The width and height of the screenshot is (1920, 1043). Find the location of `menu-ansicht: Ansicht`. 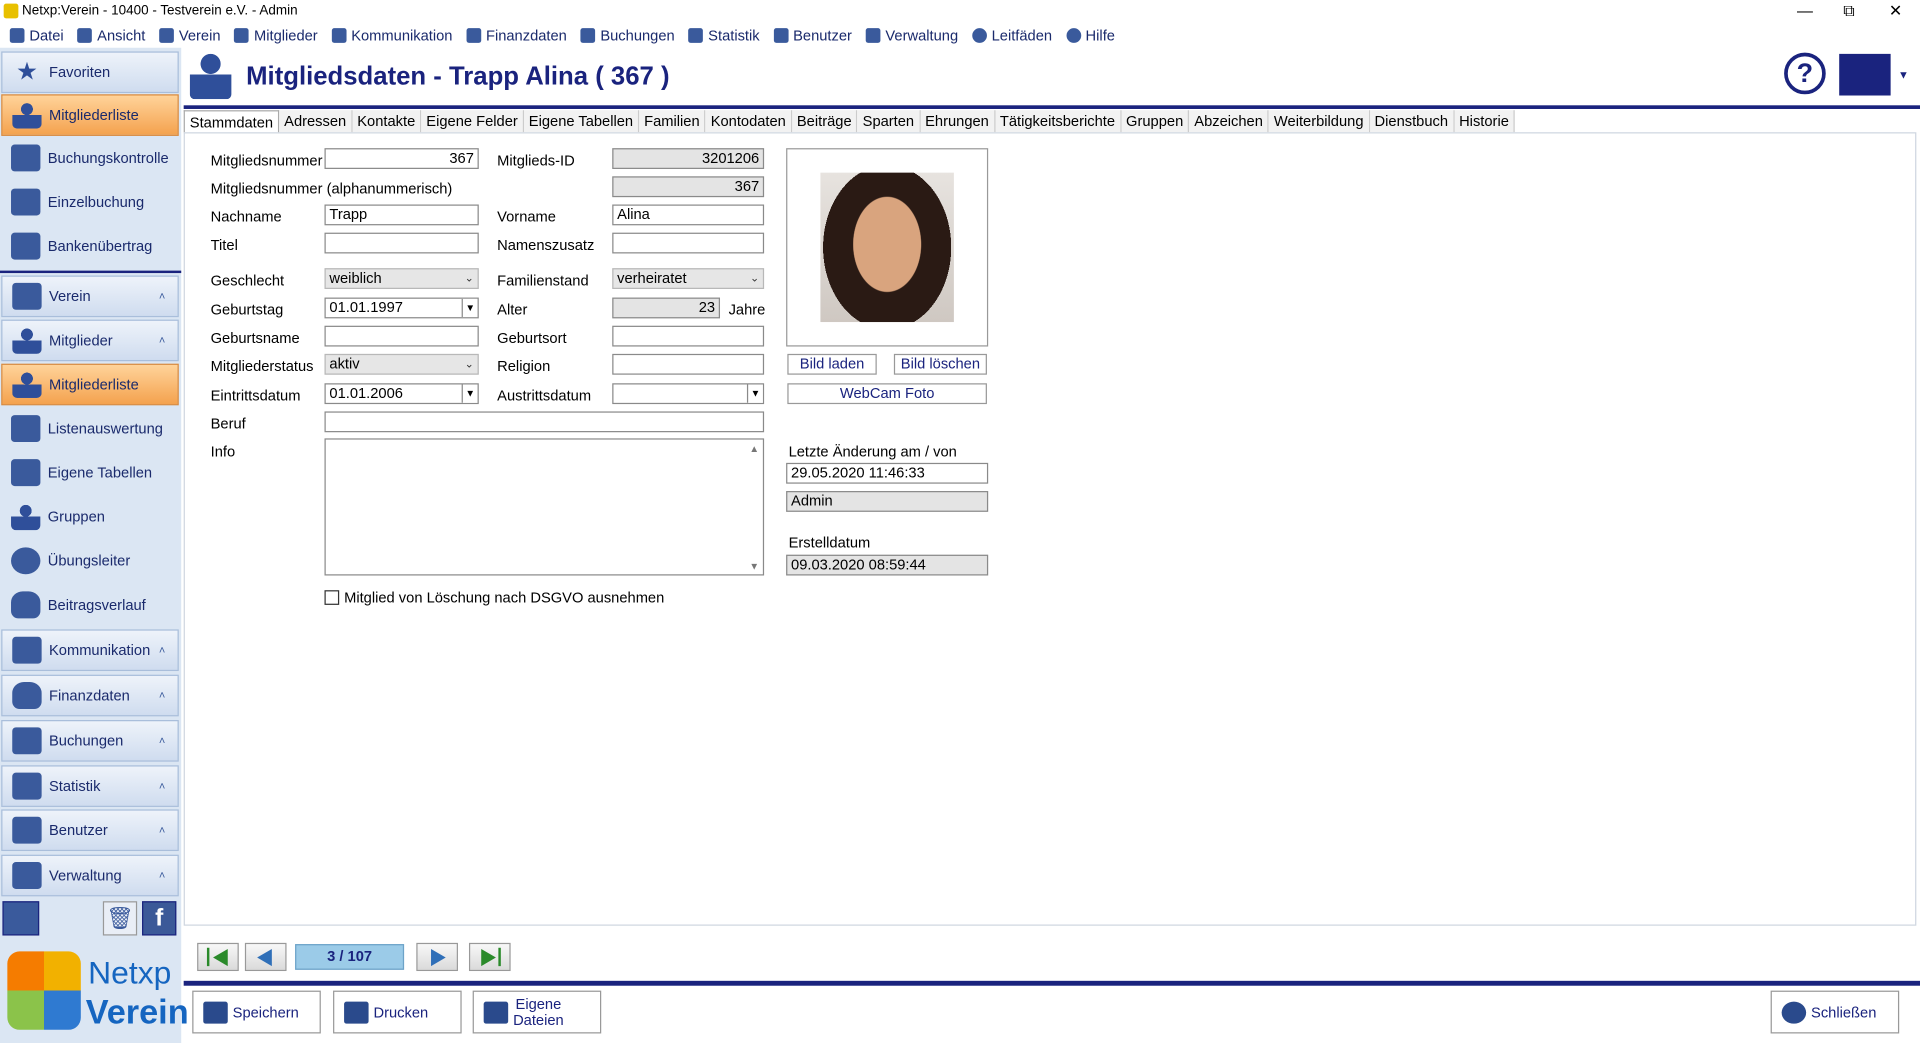

menu-ansicht: Ansicht is located at coordinates (111, 35).